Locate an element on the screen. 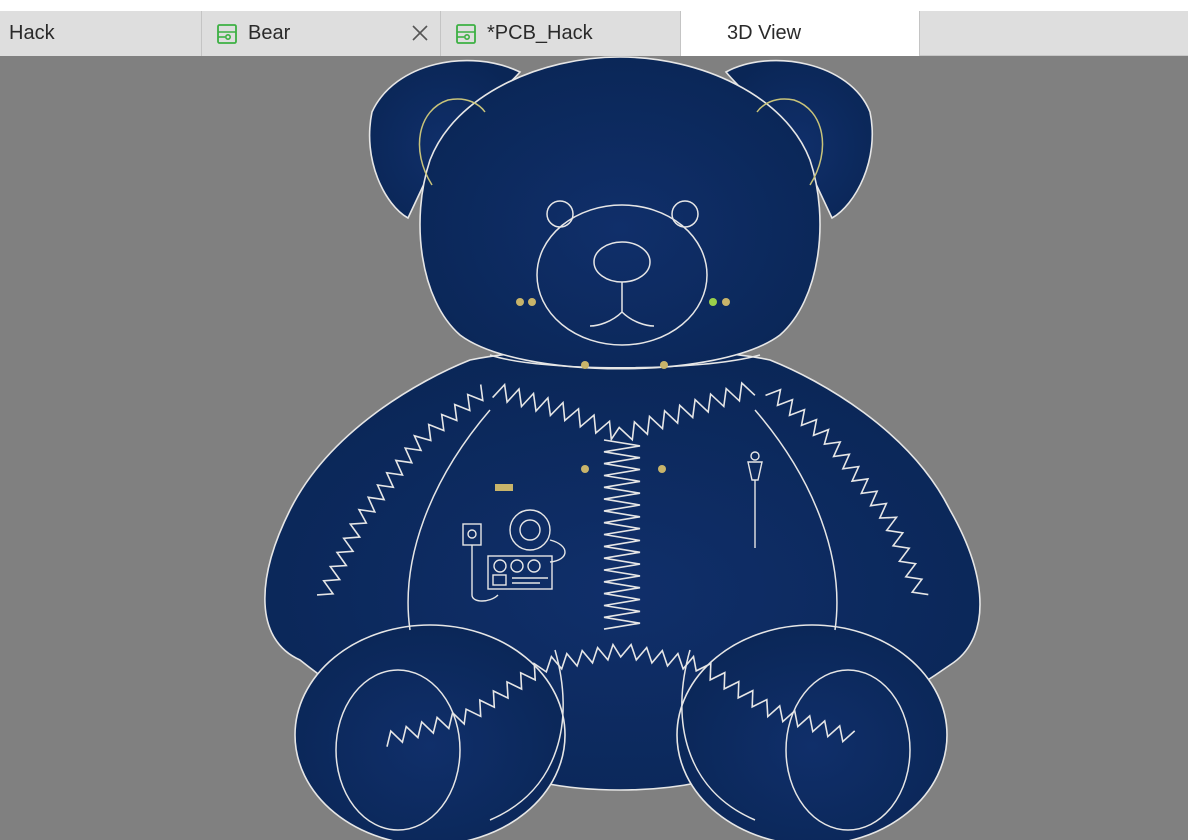 The width and height of the screenshot is (1188, 840). close-icon is located at coordinates (420, 33).